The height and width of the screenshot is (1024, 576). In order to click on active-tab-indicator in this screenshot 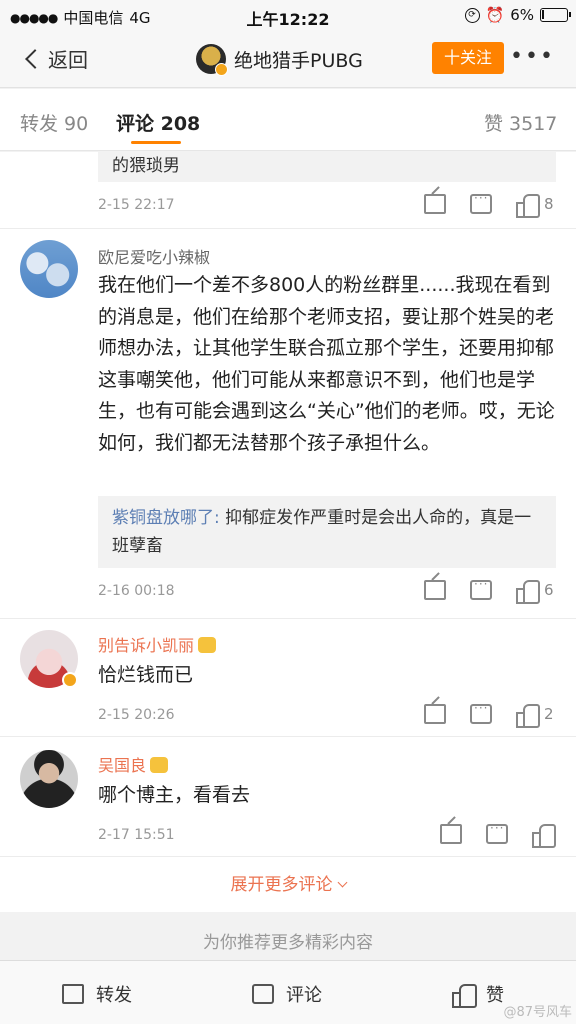, I will do `click(156, 142)`.